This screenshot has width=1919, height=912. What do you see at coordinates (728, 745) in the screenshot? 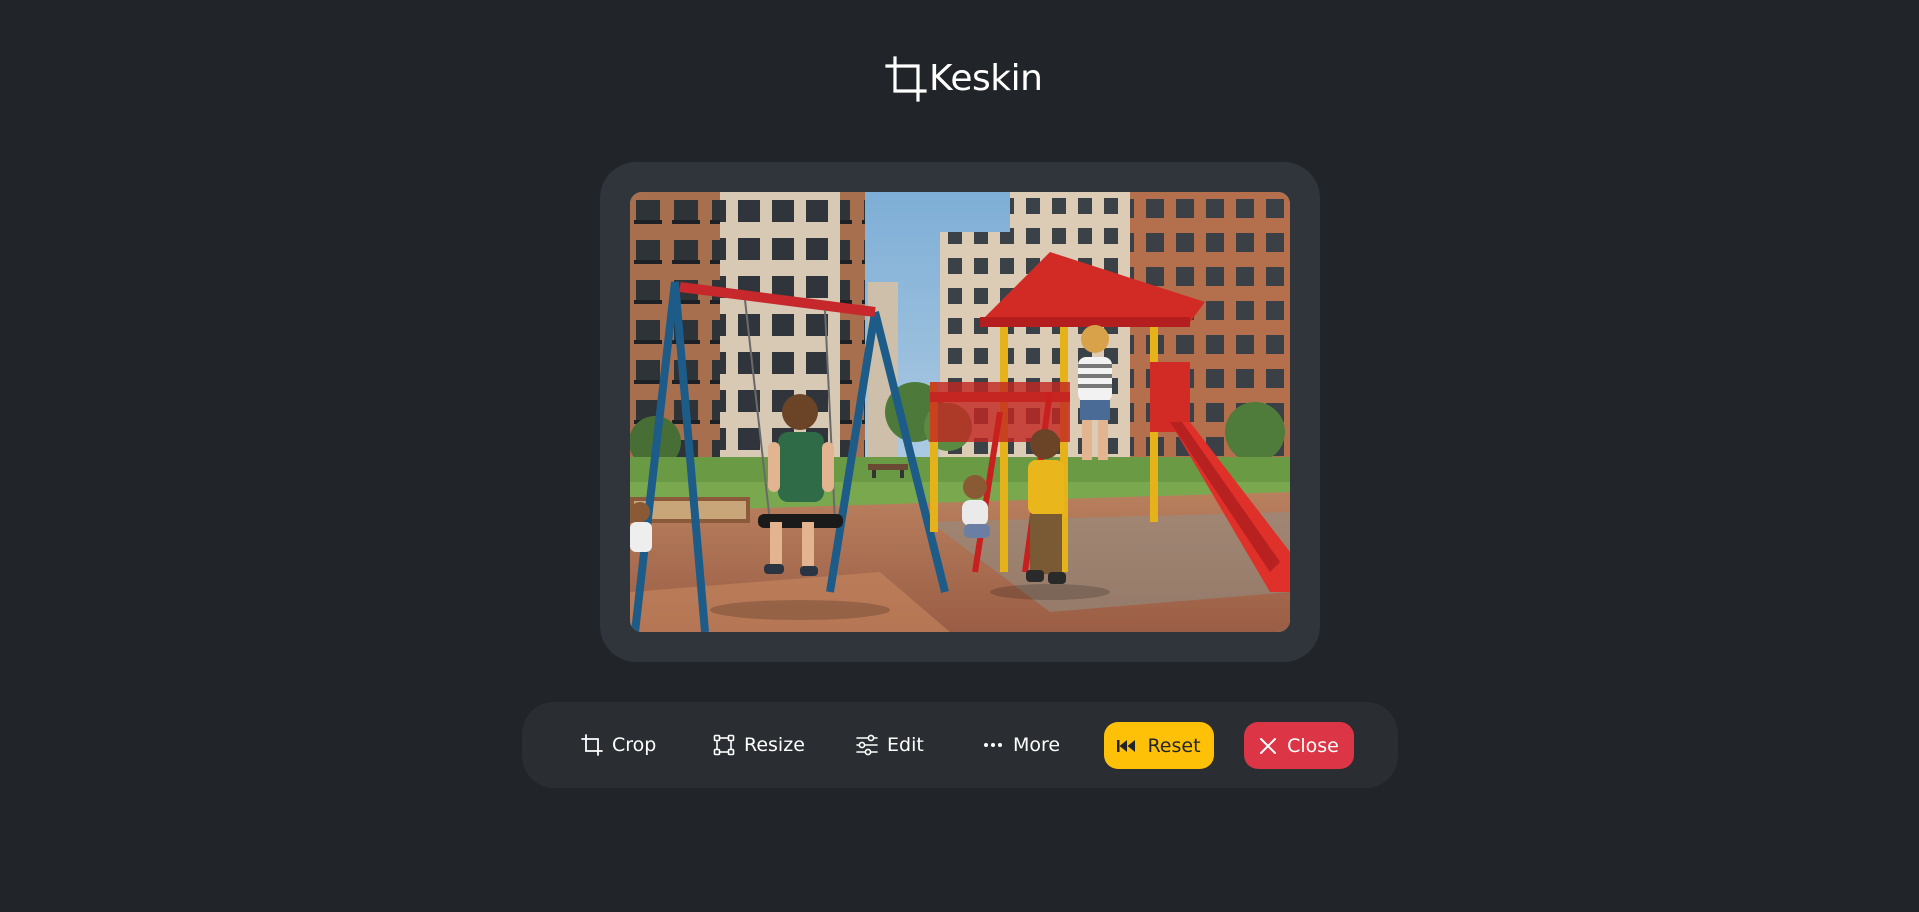
I see `bounding-box-icon` at bounding box center [728, 745].